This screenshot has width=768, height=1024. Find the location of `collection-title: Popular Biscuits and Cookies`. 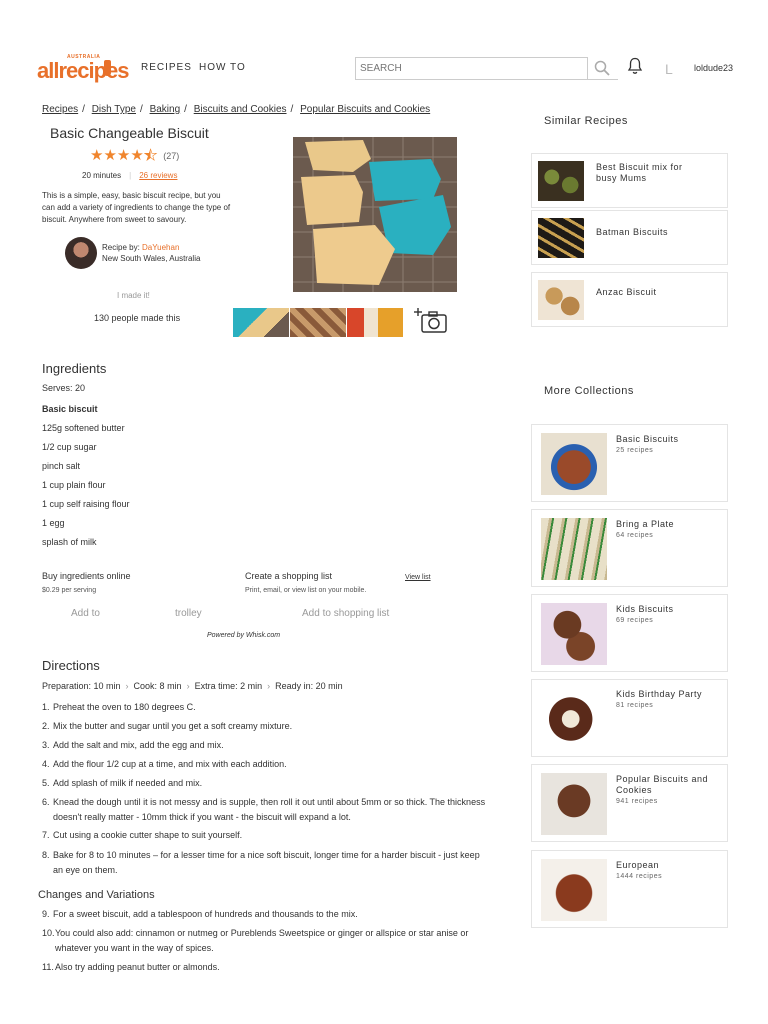

collection-title: Popular Biscuits and Cookies is located at coordinates (662, 784).